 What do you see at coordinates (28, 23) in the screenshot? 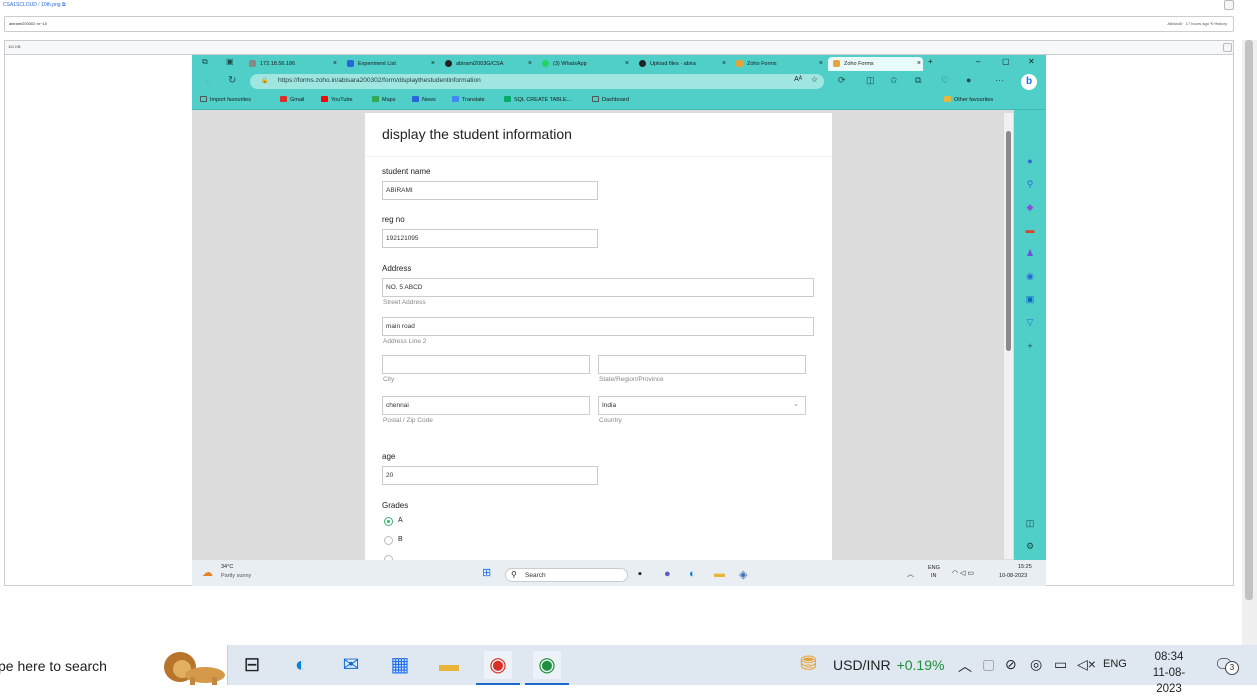
I see `commit-author: abirami200302 rn~10` at bounding box center [28, 23].